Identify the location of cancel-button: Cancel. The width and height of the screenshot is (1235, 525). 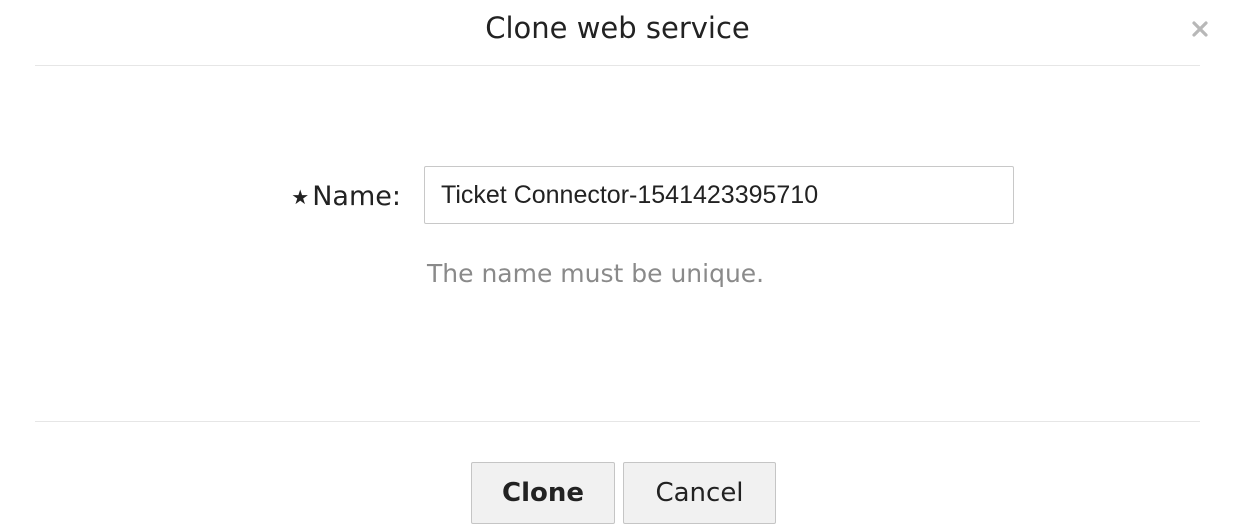
(699, 493).